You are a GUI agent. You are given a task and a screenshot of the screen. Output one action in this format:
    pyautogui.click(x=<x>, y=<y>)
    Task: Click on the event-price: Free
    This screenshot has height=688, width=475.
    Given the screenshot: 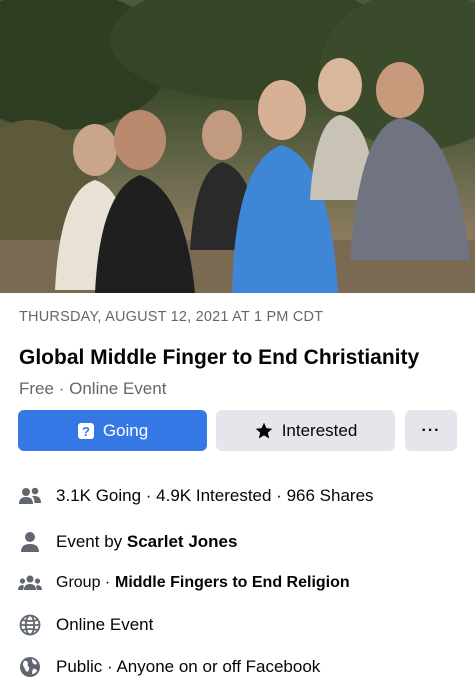 What is the action you would take?
    pyautogui.click(x=36, y=388)
    